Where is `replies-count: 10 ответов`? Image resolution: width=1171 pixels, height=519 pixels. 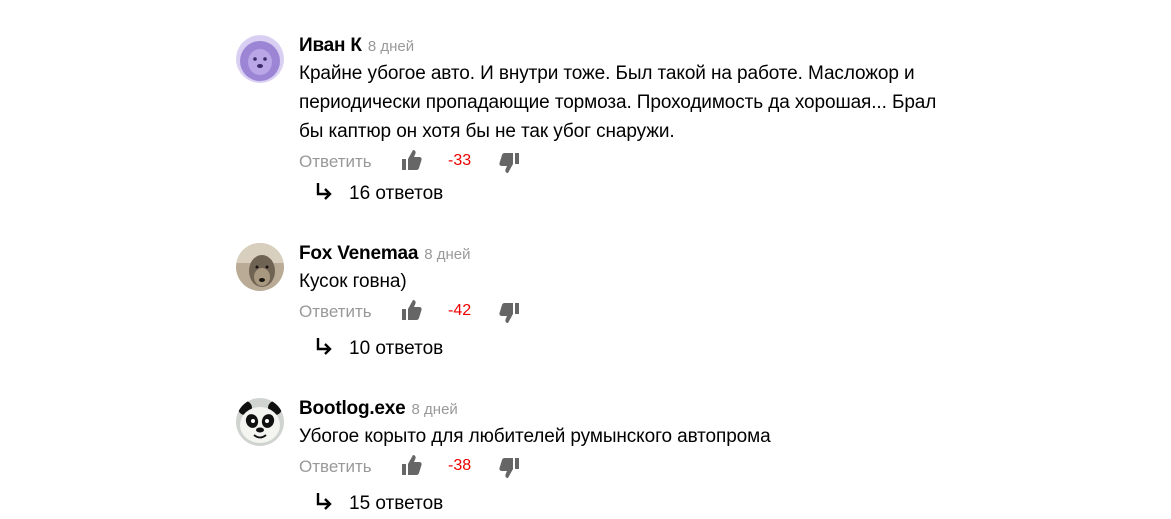
replies-count: 10 ответов is located at coordinates (396, 348).